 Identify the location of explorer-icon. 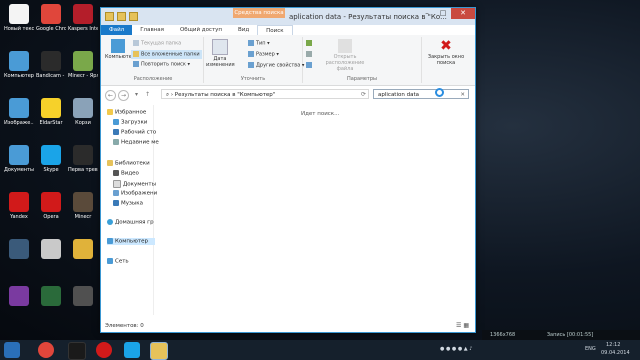
(159, 351).